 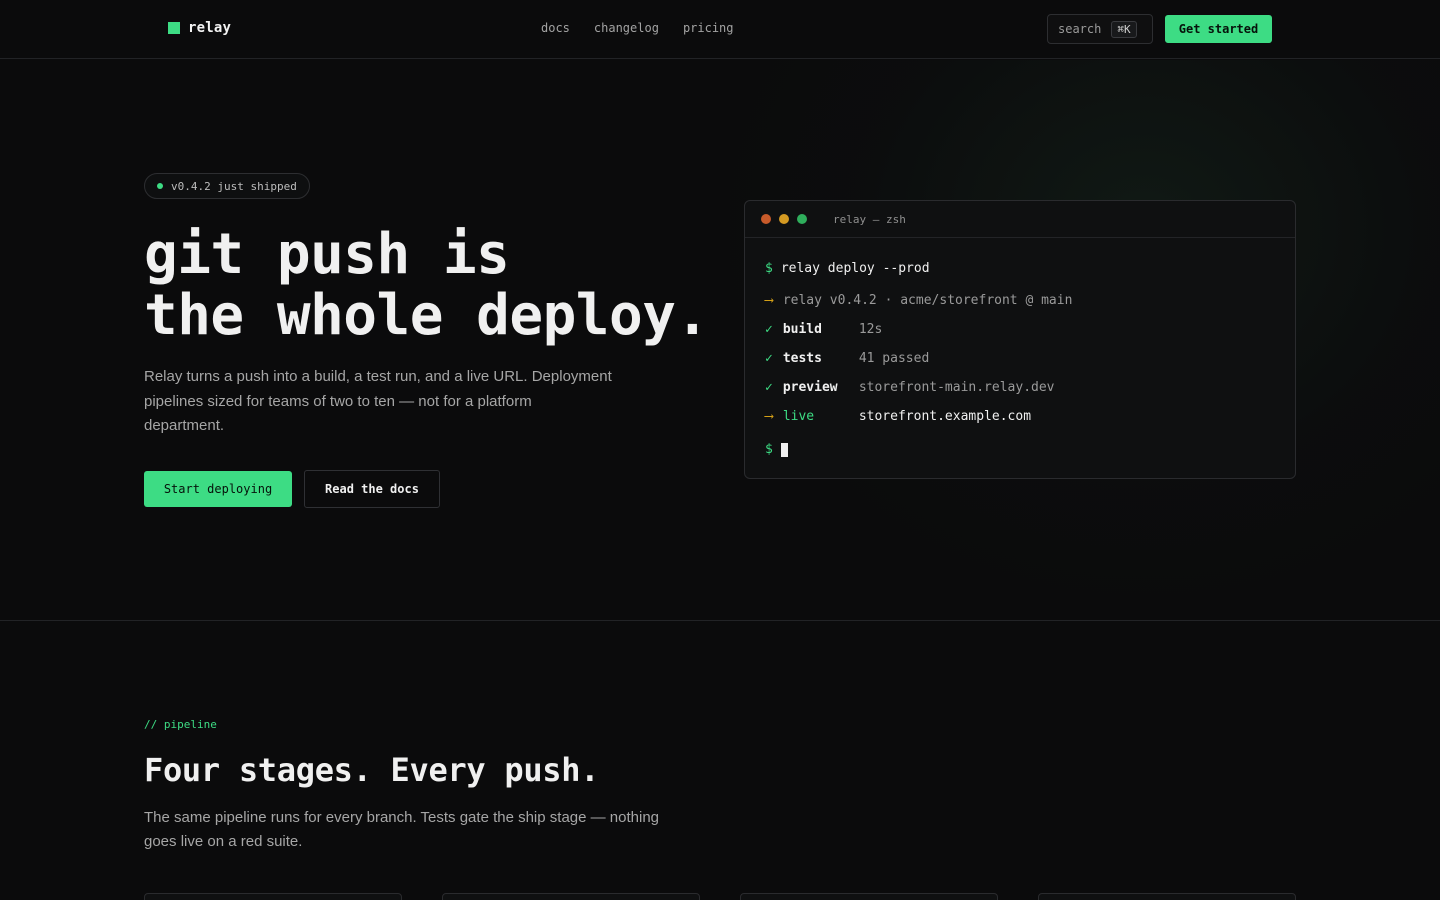 I want to click on release-badge: v0.4.2 just shipped, so click(x=227, y=186).